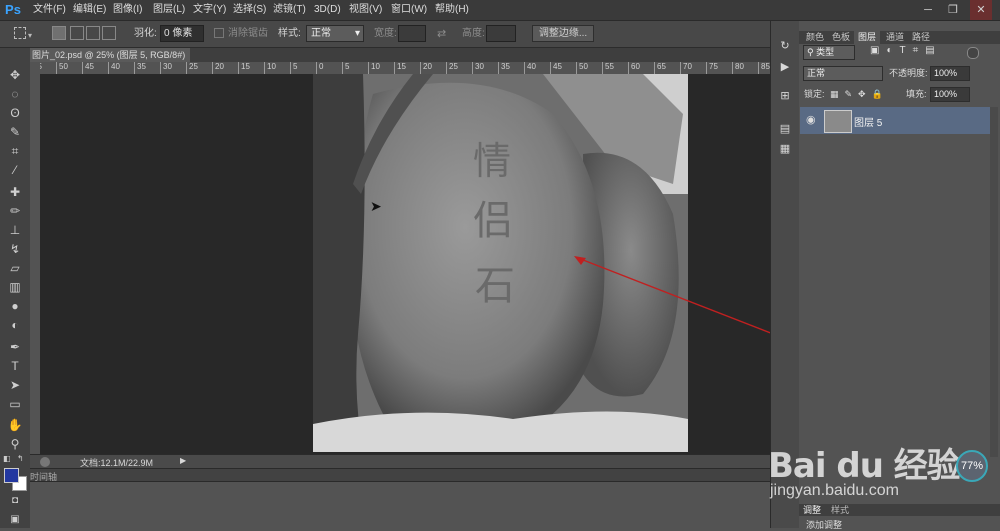 The width and height of the screenshot is (1000, 531). I want to click on ruler-tick: 85, so click(764, 68).